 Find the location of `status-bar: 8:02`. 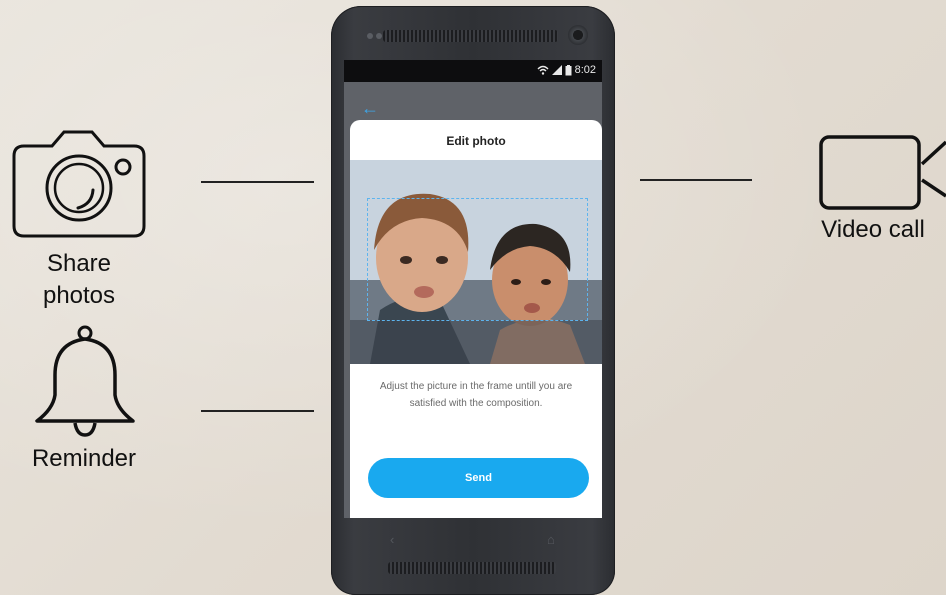

status-bar: 8:02 is located at coordinates (473, 71).